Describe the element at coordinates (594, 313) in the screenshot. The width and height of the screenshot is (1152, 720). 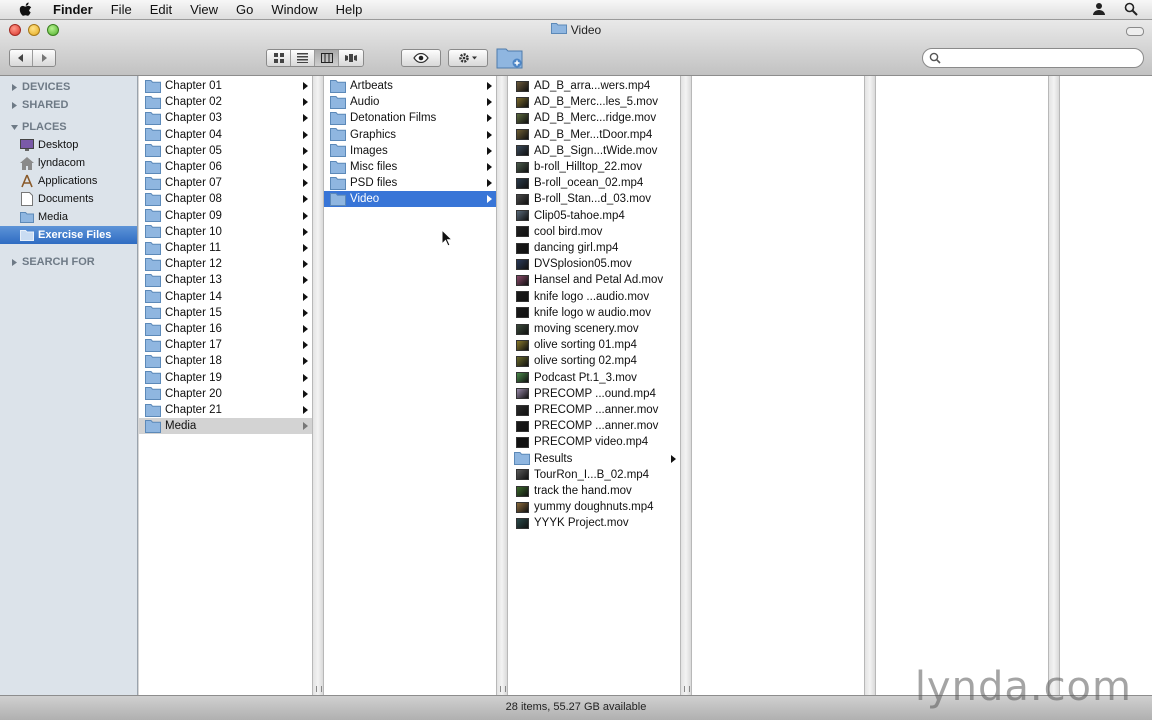
I see `file-row: knife logo w audio.mov` at that location.